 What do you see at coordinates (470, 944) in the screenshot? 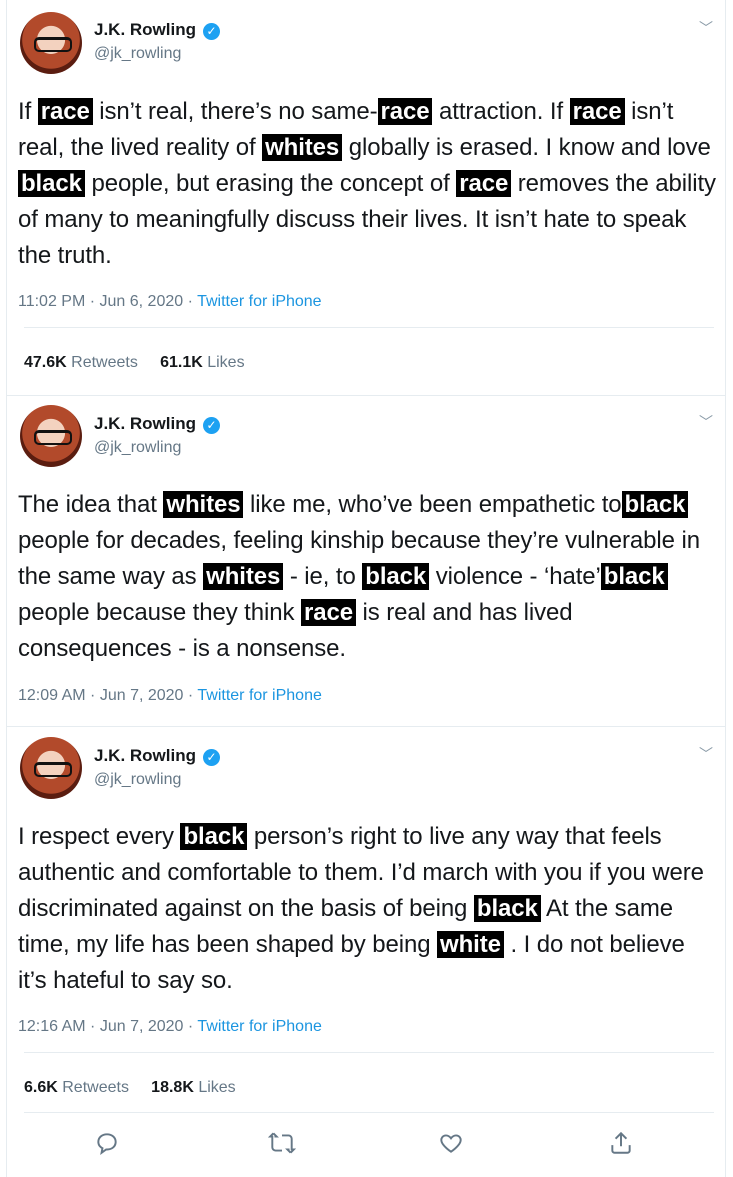
I see `redacted-word: white` at bounding box center [470, 944].